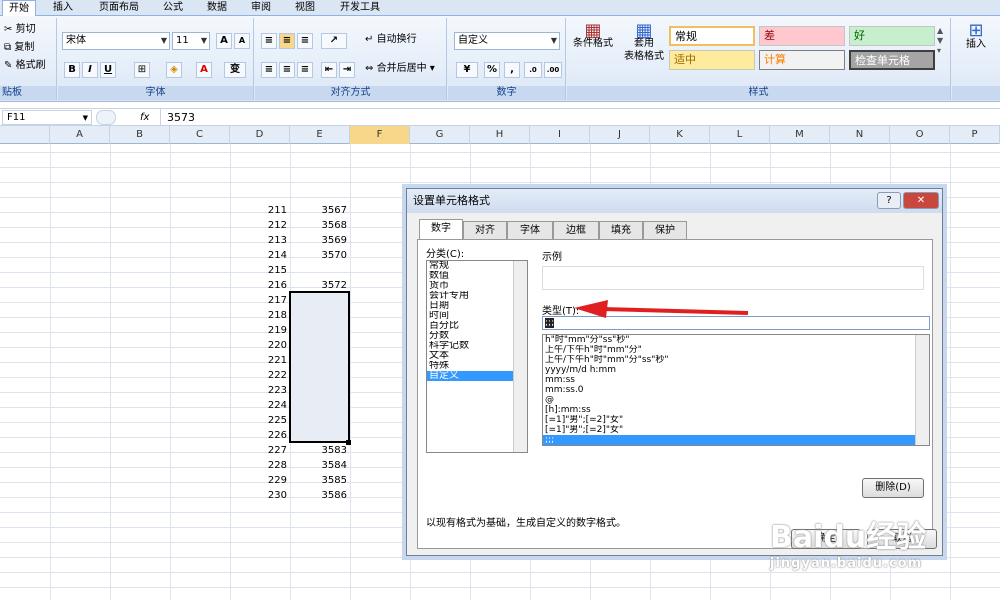 Image resolution: width=1000 pixels, height=600 pixels. I want to click on tab-formulas: 公式, so click(173, 8).